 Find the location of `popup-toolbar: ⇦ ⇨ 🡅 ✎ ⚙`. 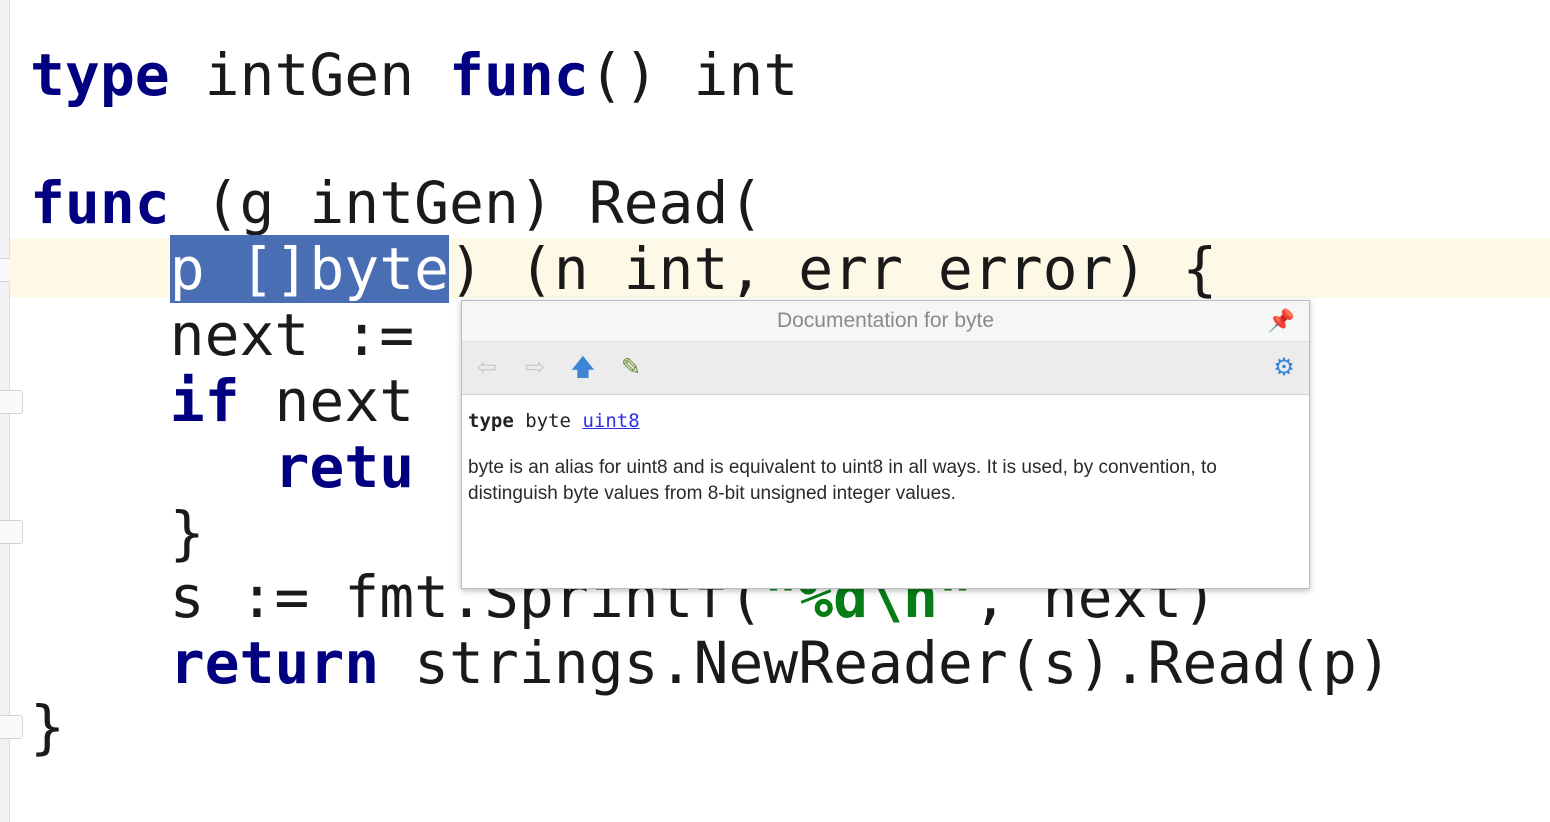

popup-toolbar: ⇦ ⇨ 🡅 ✎ ⚙ is located at coordinates (885, 368).